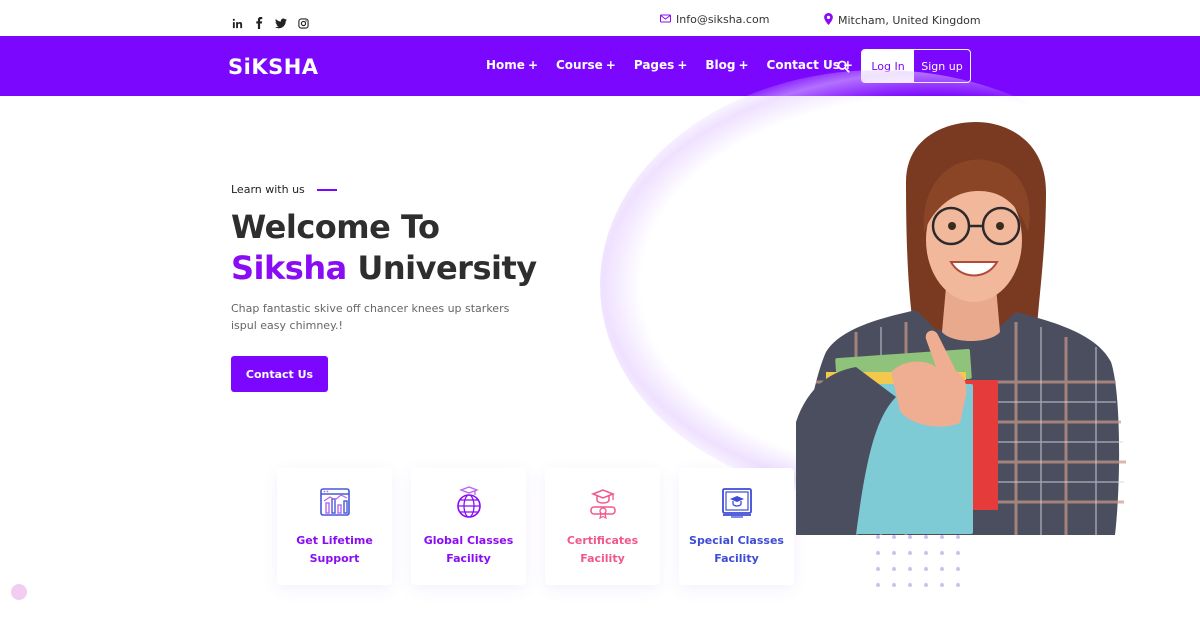 The height and width of the screenshot is (618, 1200). What do you see at coordinates (334, 558) in the screenshot?
I see `feature-title-line2: Support` at bounding box center [334, 558].